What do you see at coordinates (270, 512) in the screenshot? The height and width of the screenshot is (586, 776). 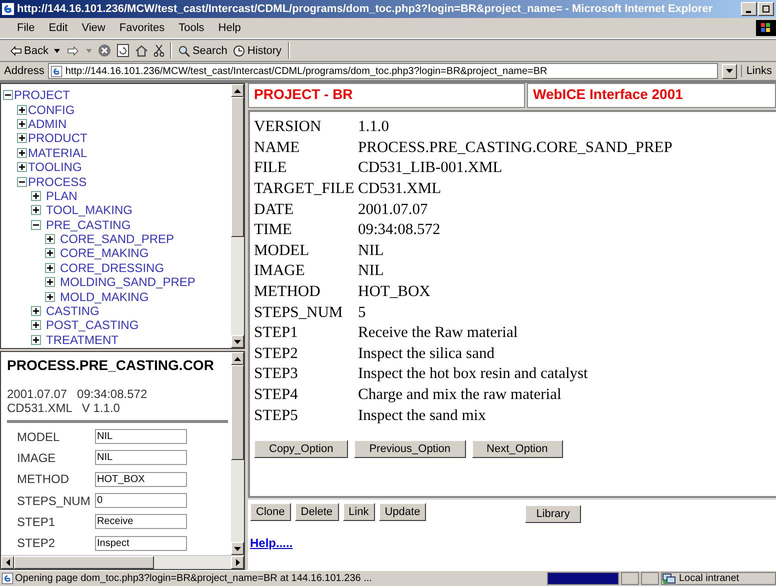 I see `action-button: Clone` at bounding box center [270, 512].